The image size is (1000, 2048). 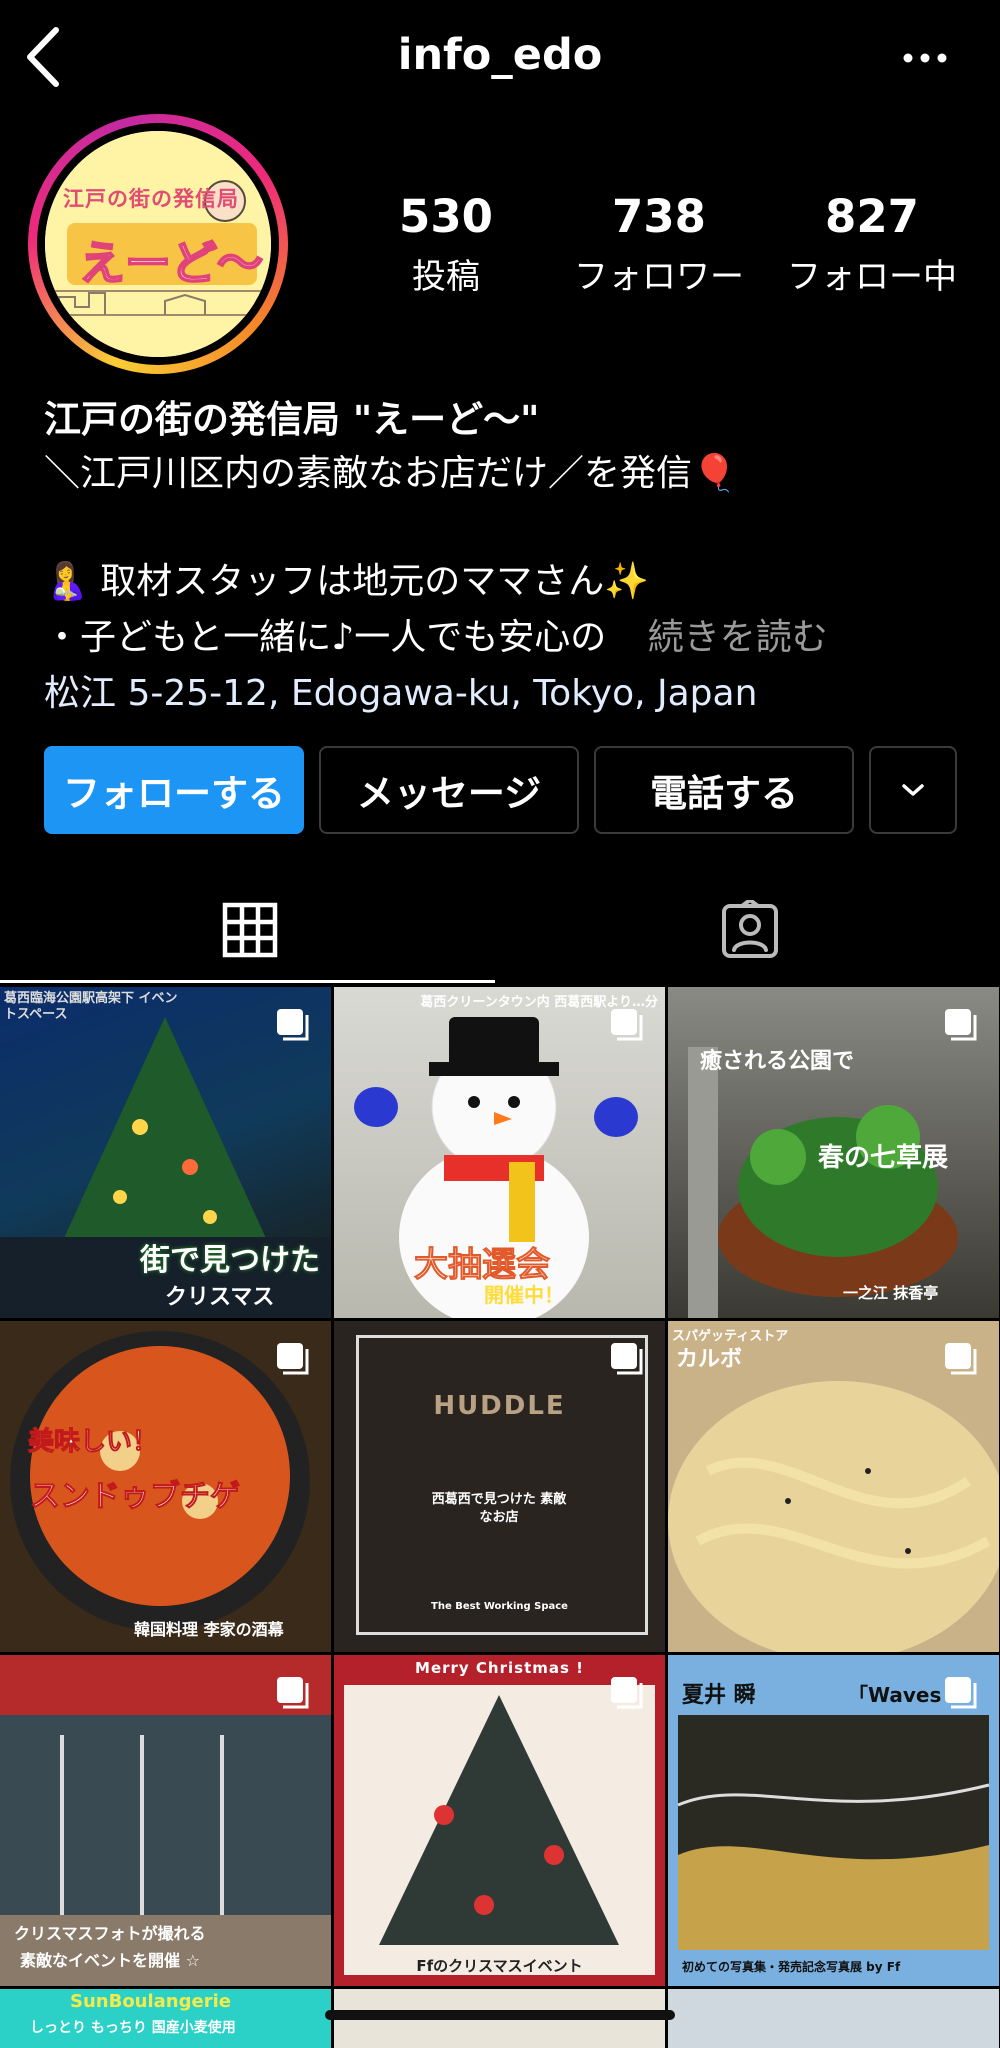 I want to click on home-indicator, so click(x=500, y=2015).